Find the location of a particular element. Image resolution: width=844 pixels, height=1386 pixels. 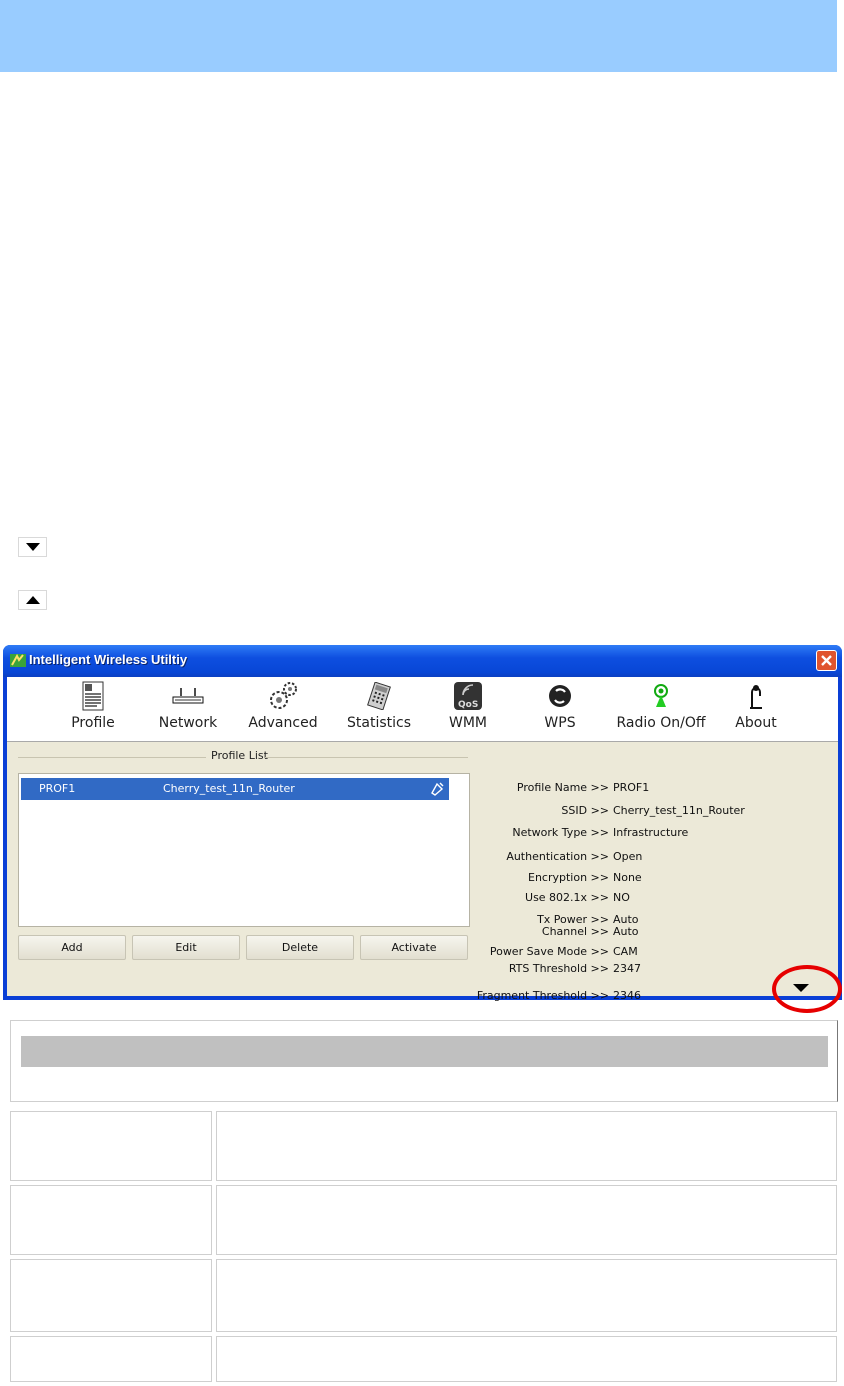

detail-key: Channel >> is located at coordinates (575, 931).